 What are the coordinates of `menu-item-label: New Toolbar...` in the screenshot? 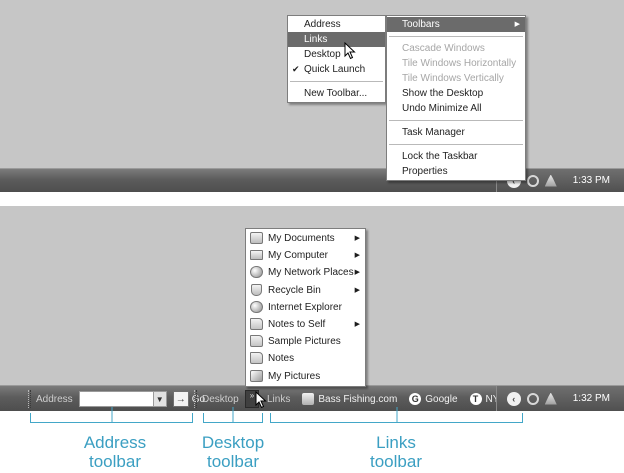 It's located at (336, 93).